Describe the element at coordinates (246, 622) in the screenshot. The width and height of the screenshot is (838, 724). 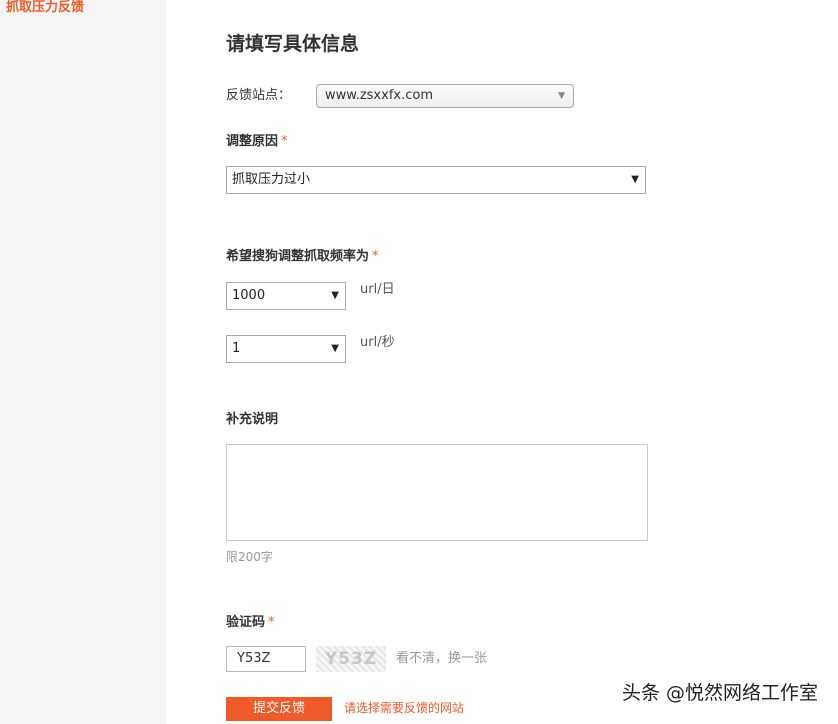
I see `captcha-label-text: 验证码` at that location.